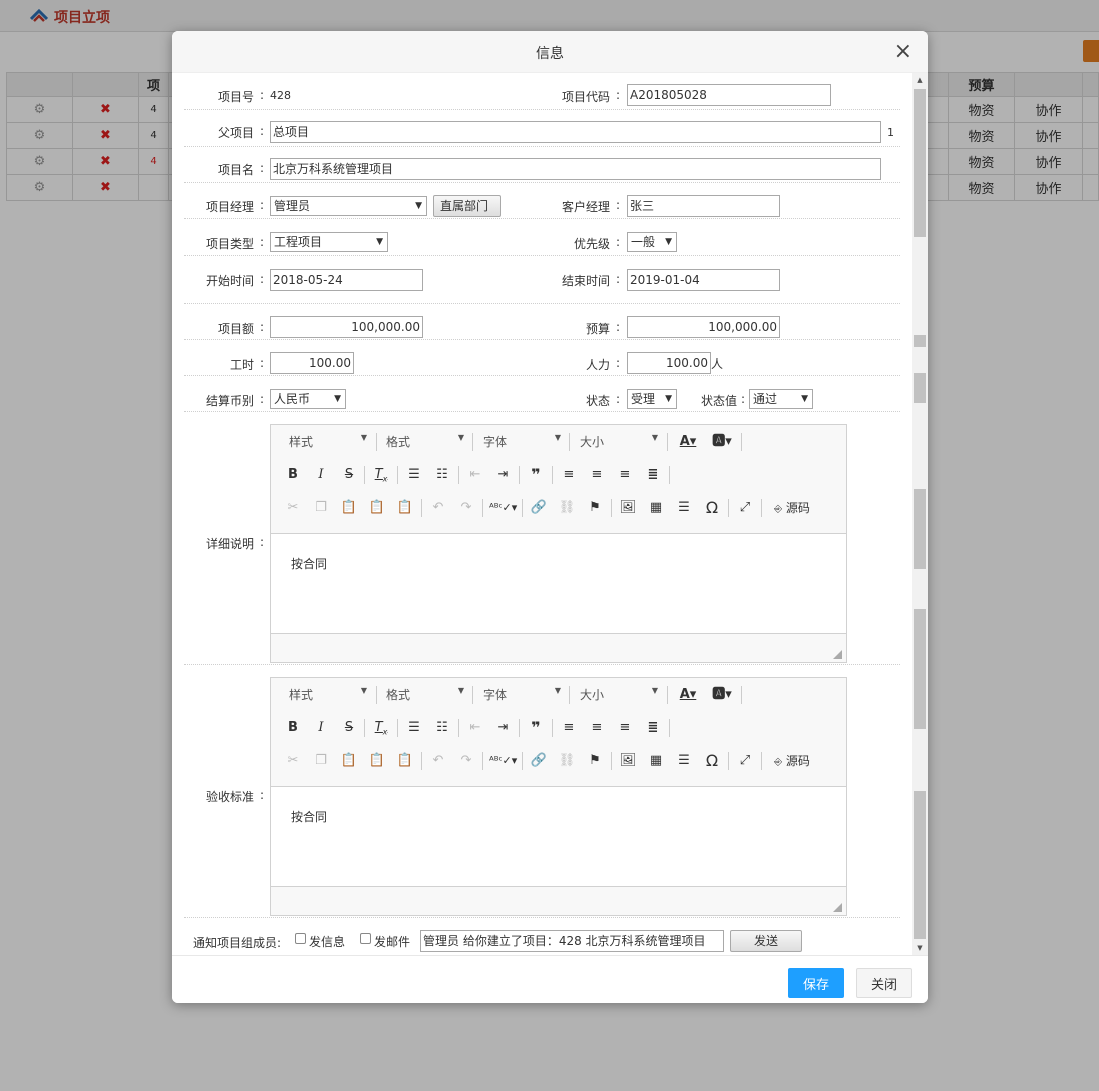 This screenshot has height=1091, width=1099. I want to click on manpower-input: 100.00, so click(669, 363).